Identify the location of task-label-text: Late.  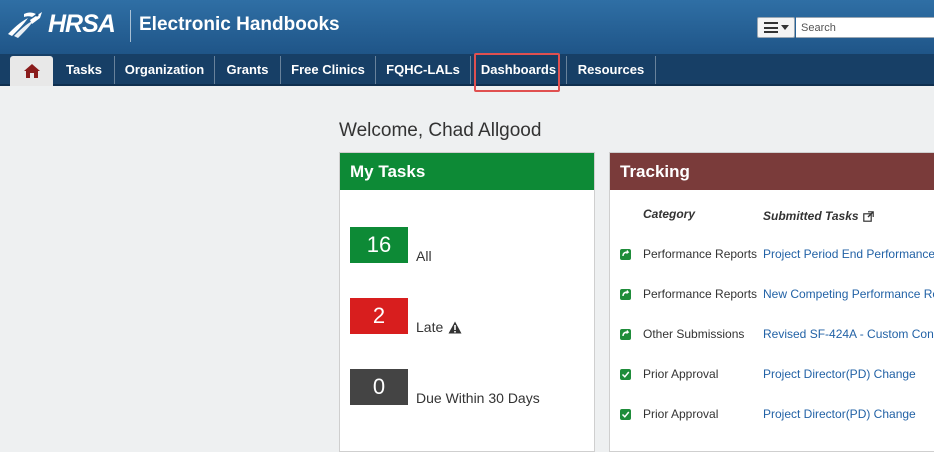
(430, 327).